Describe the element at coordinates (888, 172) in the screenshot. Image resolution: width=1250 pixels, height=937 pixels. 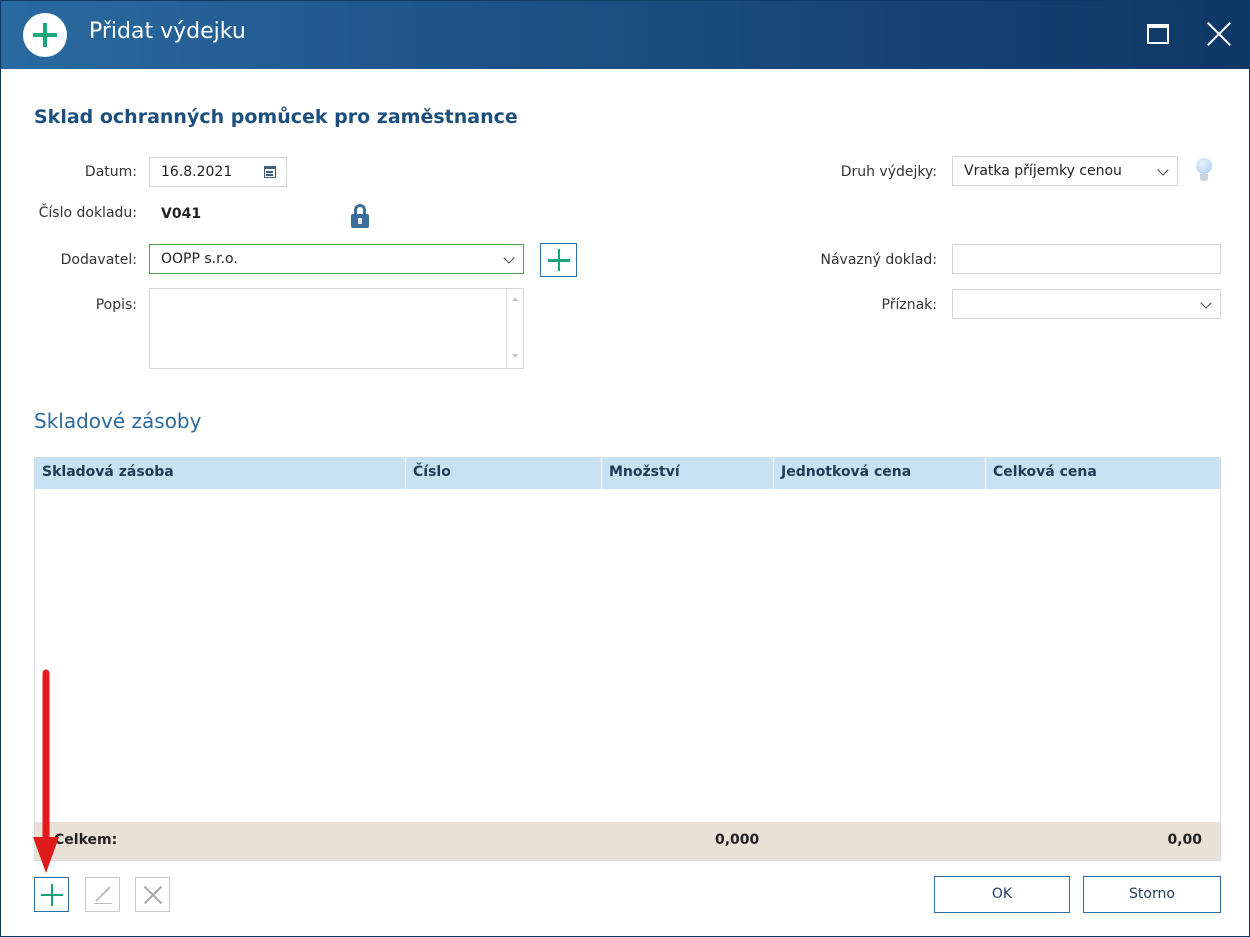
I see `druh-label: Druh výdejky:` at that location.